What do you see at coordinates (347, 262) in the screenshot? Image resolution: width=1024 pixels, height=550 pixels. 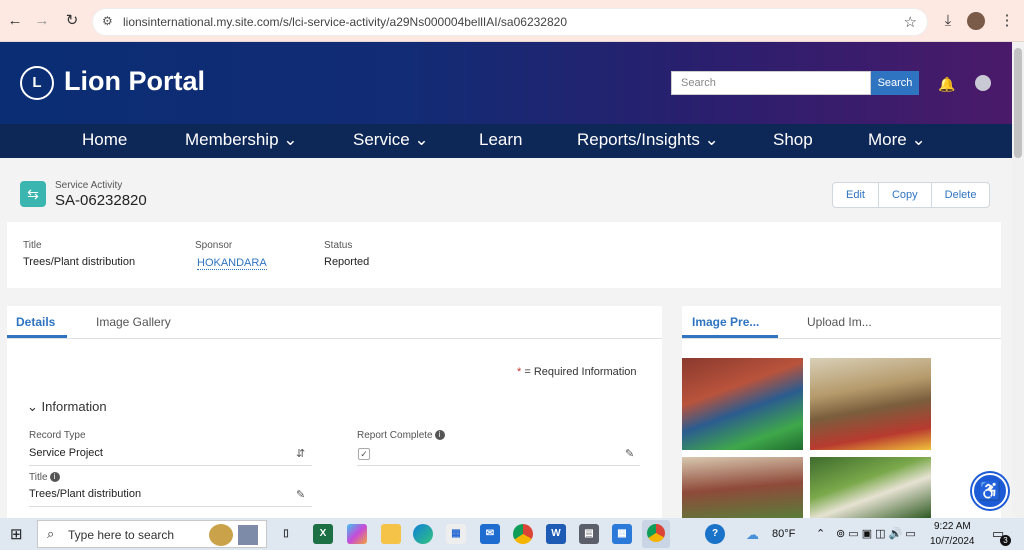 I see `status-value: Reported` at bounding box center [347, 262].